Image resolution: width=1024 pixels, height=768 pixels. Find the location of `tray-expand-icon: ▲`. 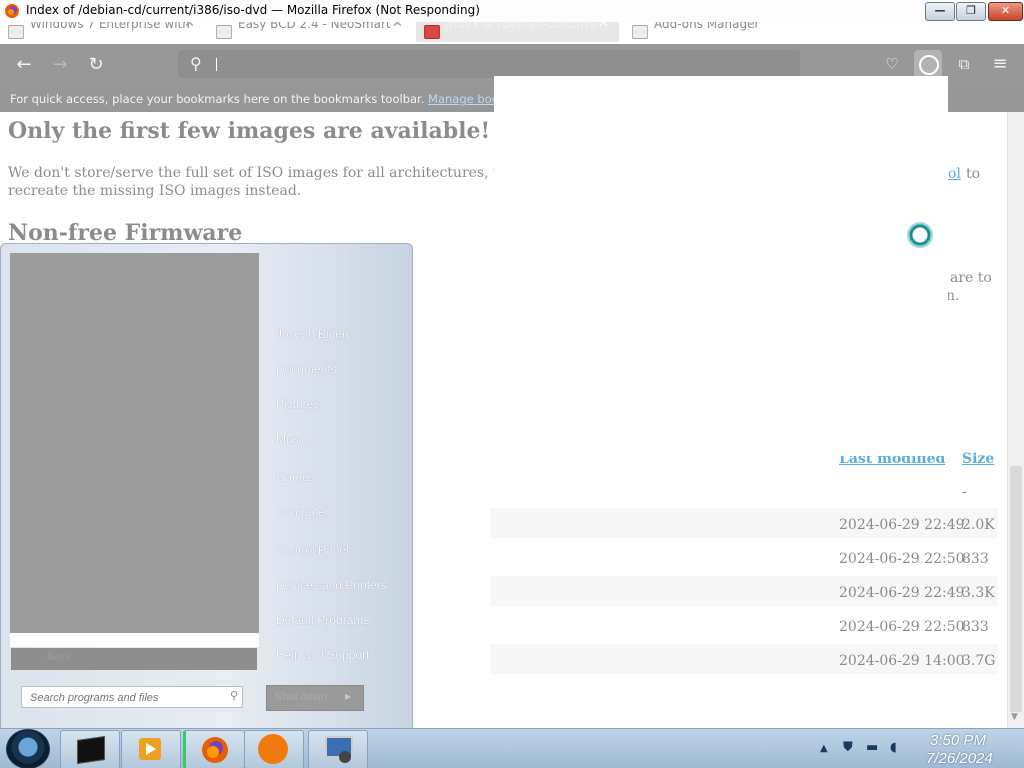

tray-expand-icon: ▲ is located at coordinates (824, 748).